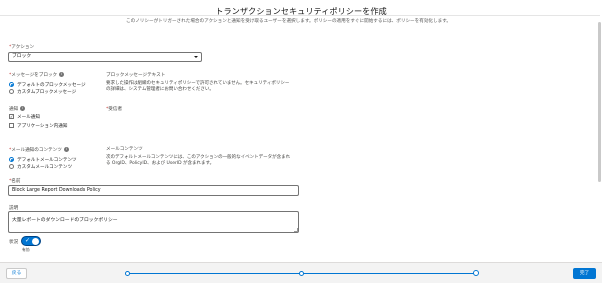 The width and height of the screenshot is (602, 283). I want to click on resize-handle-icon, so click(296, 230).